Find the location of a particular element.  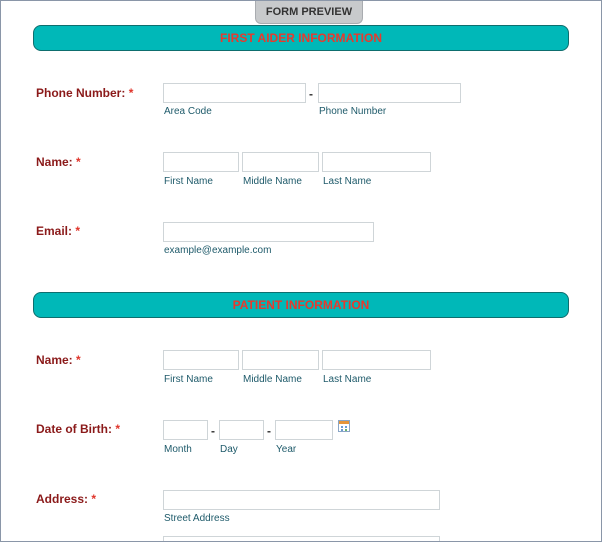

first-aider-name-label-text: Name: is located at coordinates (54, 162).